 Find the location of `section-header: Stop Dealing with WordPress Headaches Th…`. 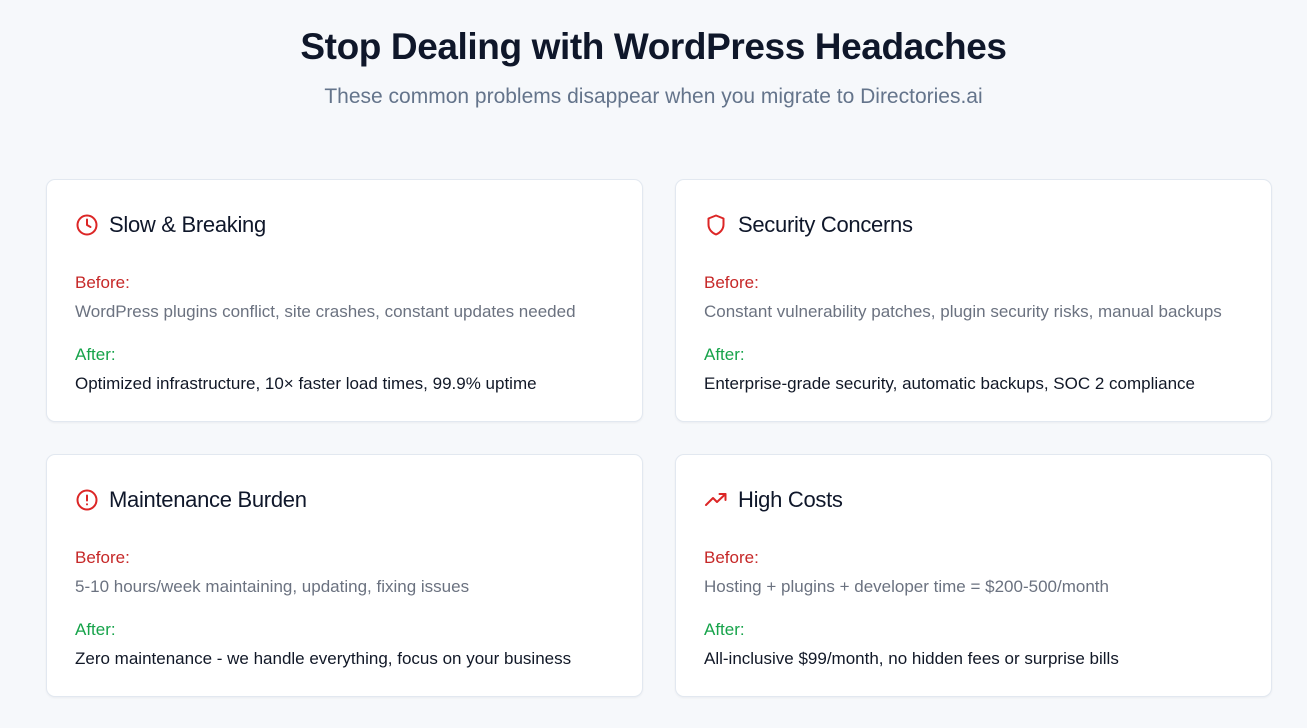

section-header: Stop Dealing with WordPress Headaches Th… is located at coordinates (653, 68).